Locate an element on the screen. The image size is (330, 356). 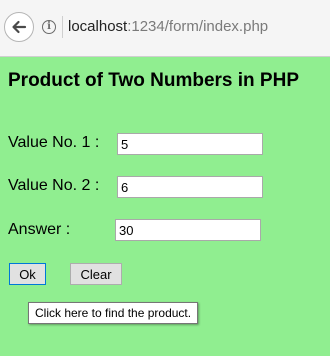
arrow-left-icon is located at coordinates (19, 27).